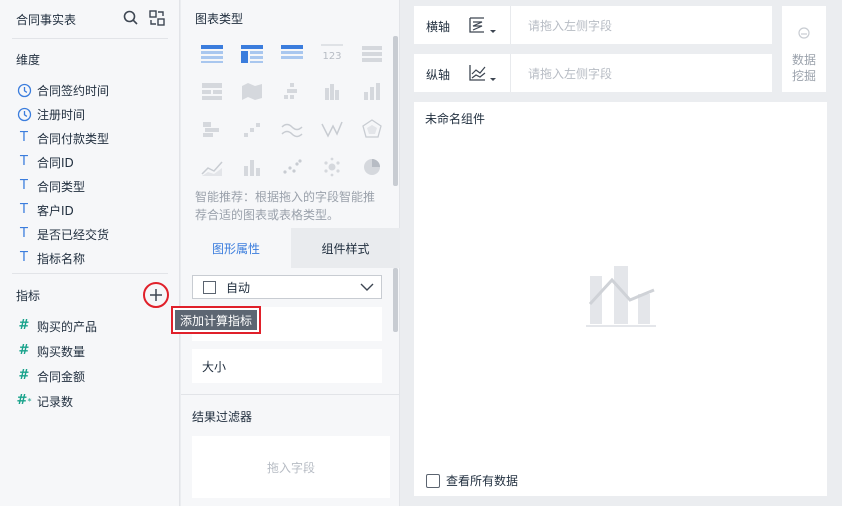 This screenshot has height=506, width=842. I want to click on view-all-data-checkbox: 查看所有数据, so click(472, 480).